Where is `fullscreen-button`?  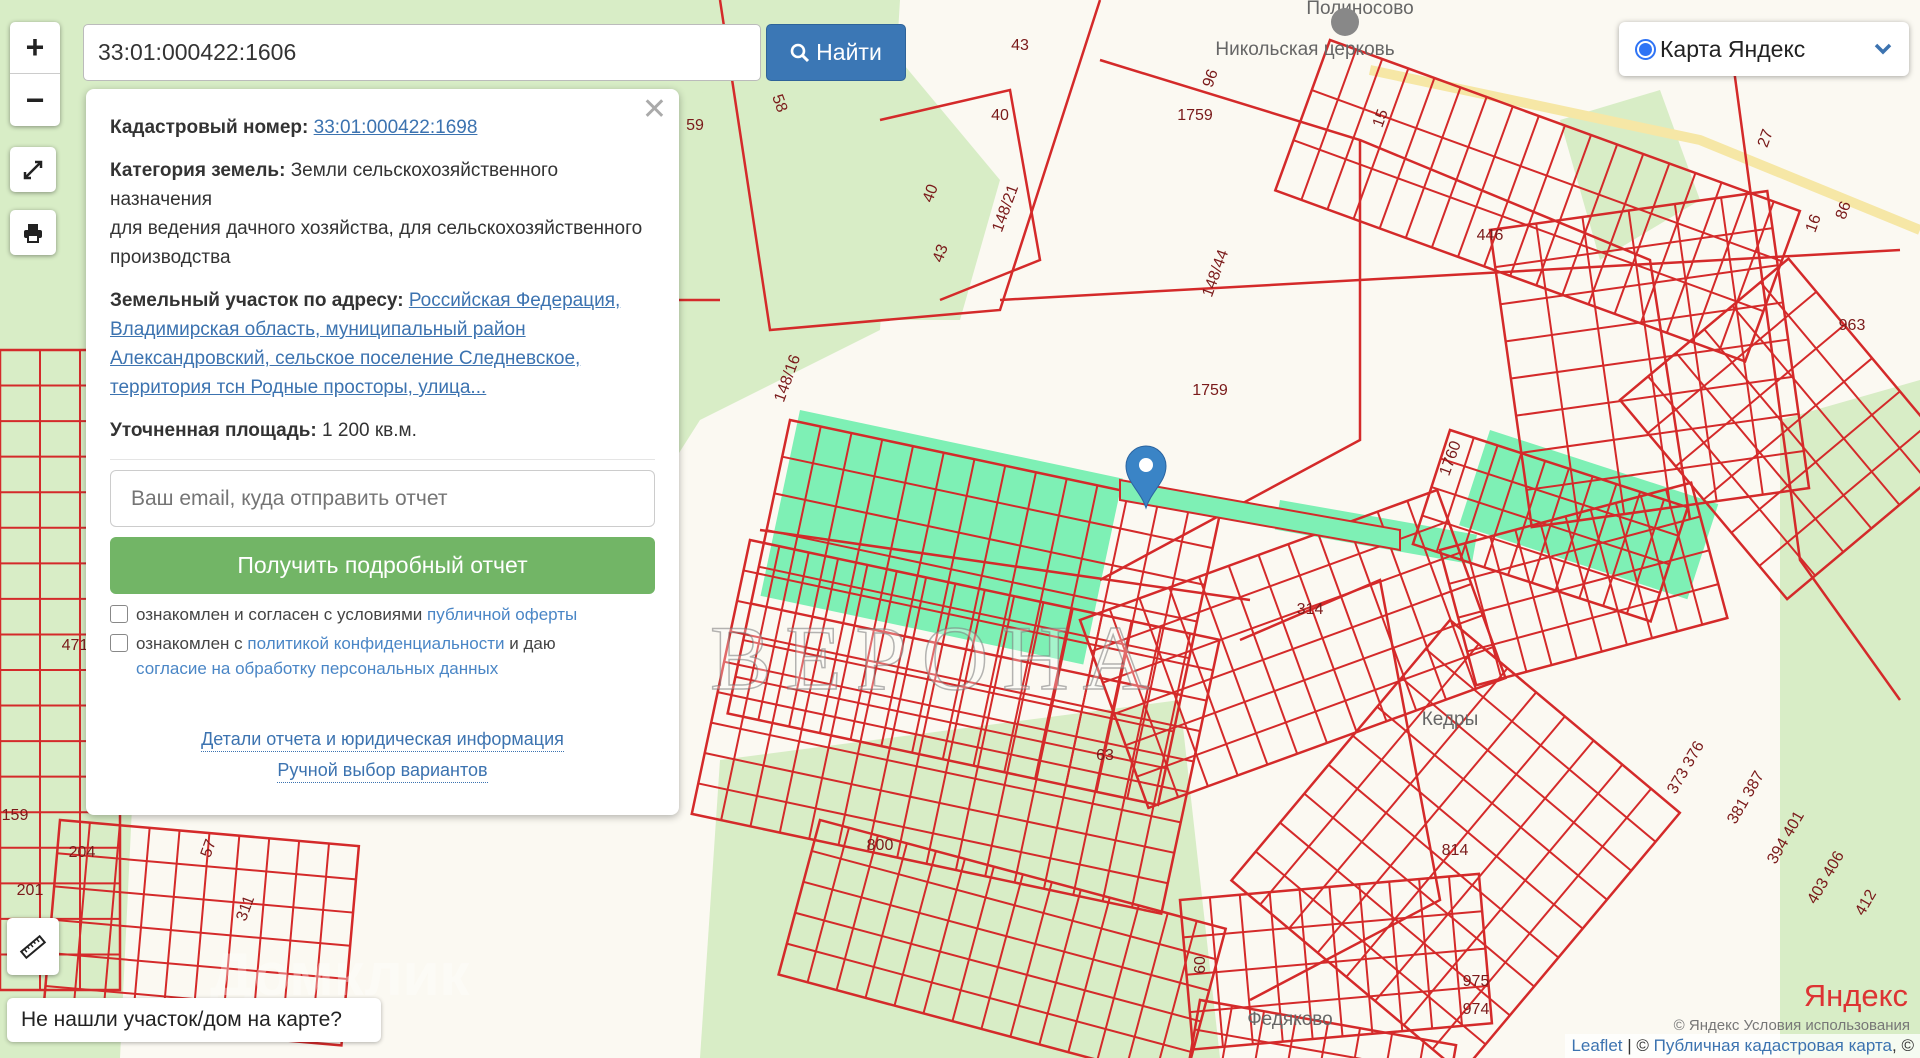 fullscreen-button is located at coordinates (33, 169).